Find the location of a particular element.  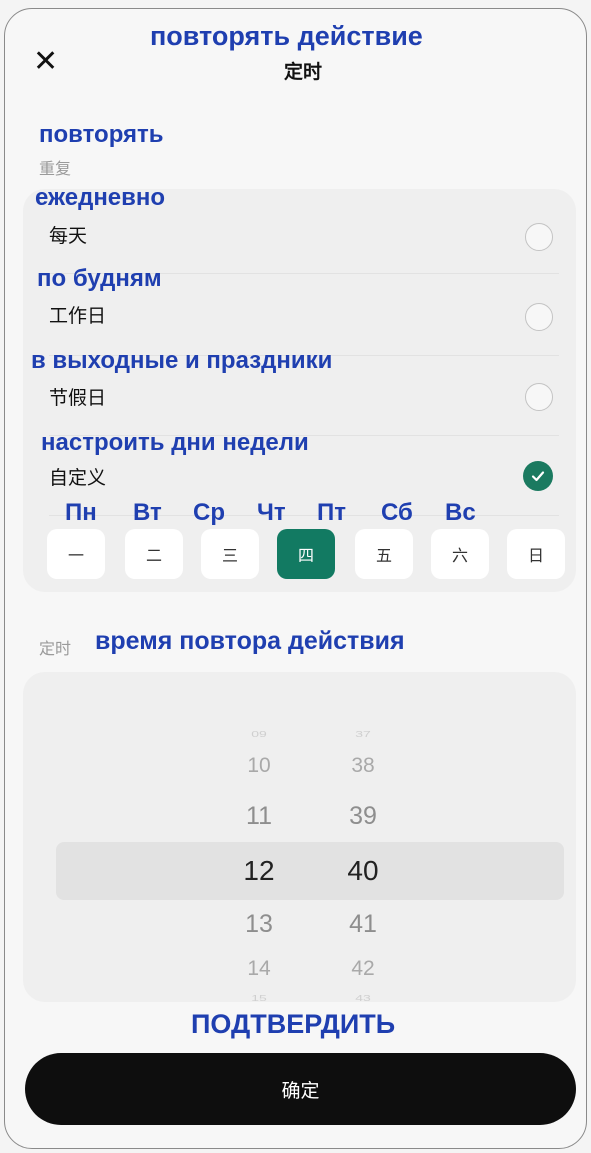

option-label: 自定义 is located at coordinates (78, 478).